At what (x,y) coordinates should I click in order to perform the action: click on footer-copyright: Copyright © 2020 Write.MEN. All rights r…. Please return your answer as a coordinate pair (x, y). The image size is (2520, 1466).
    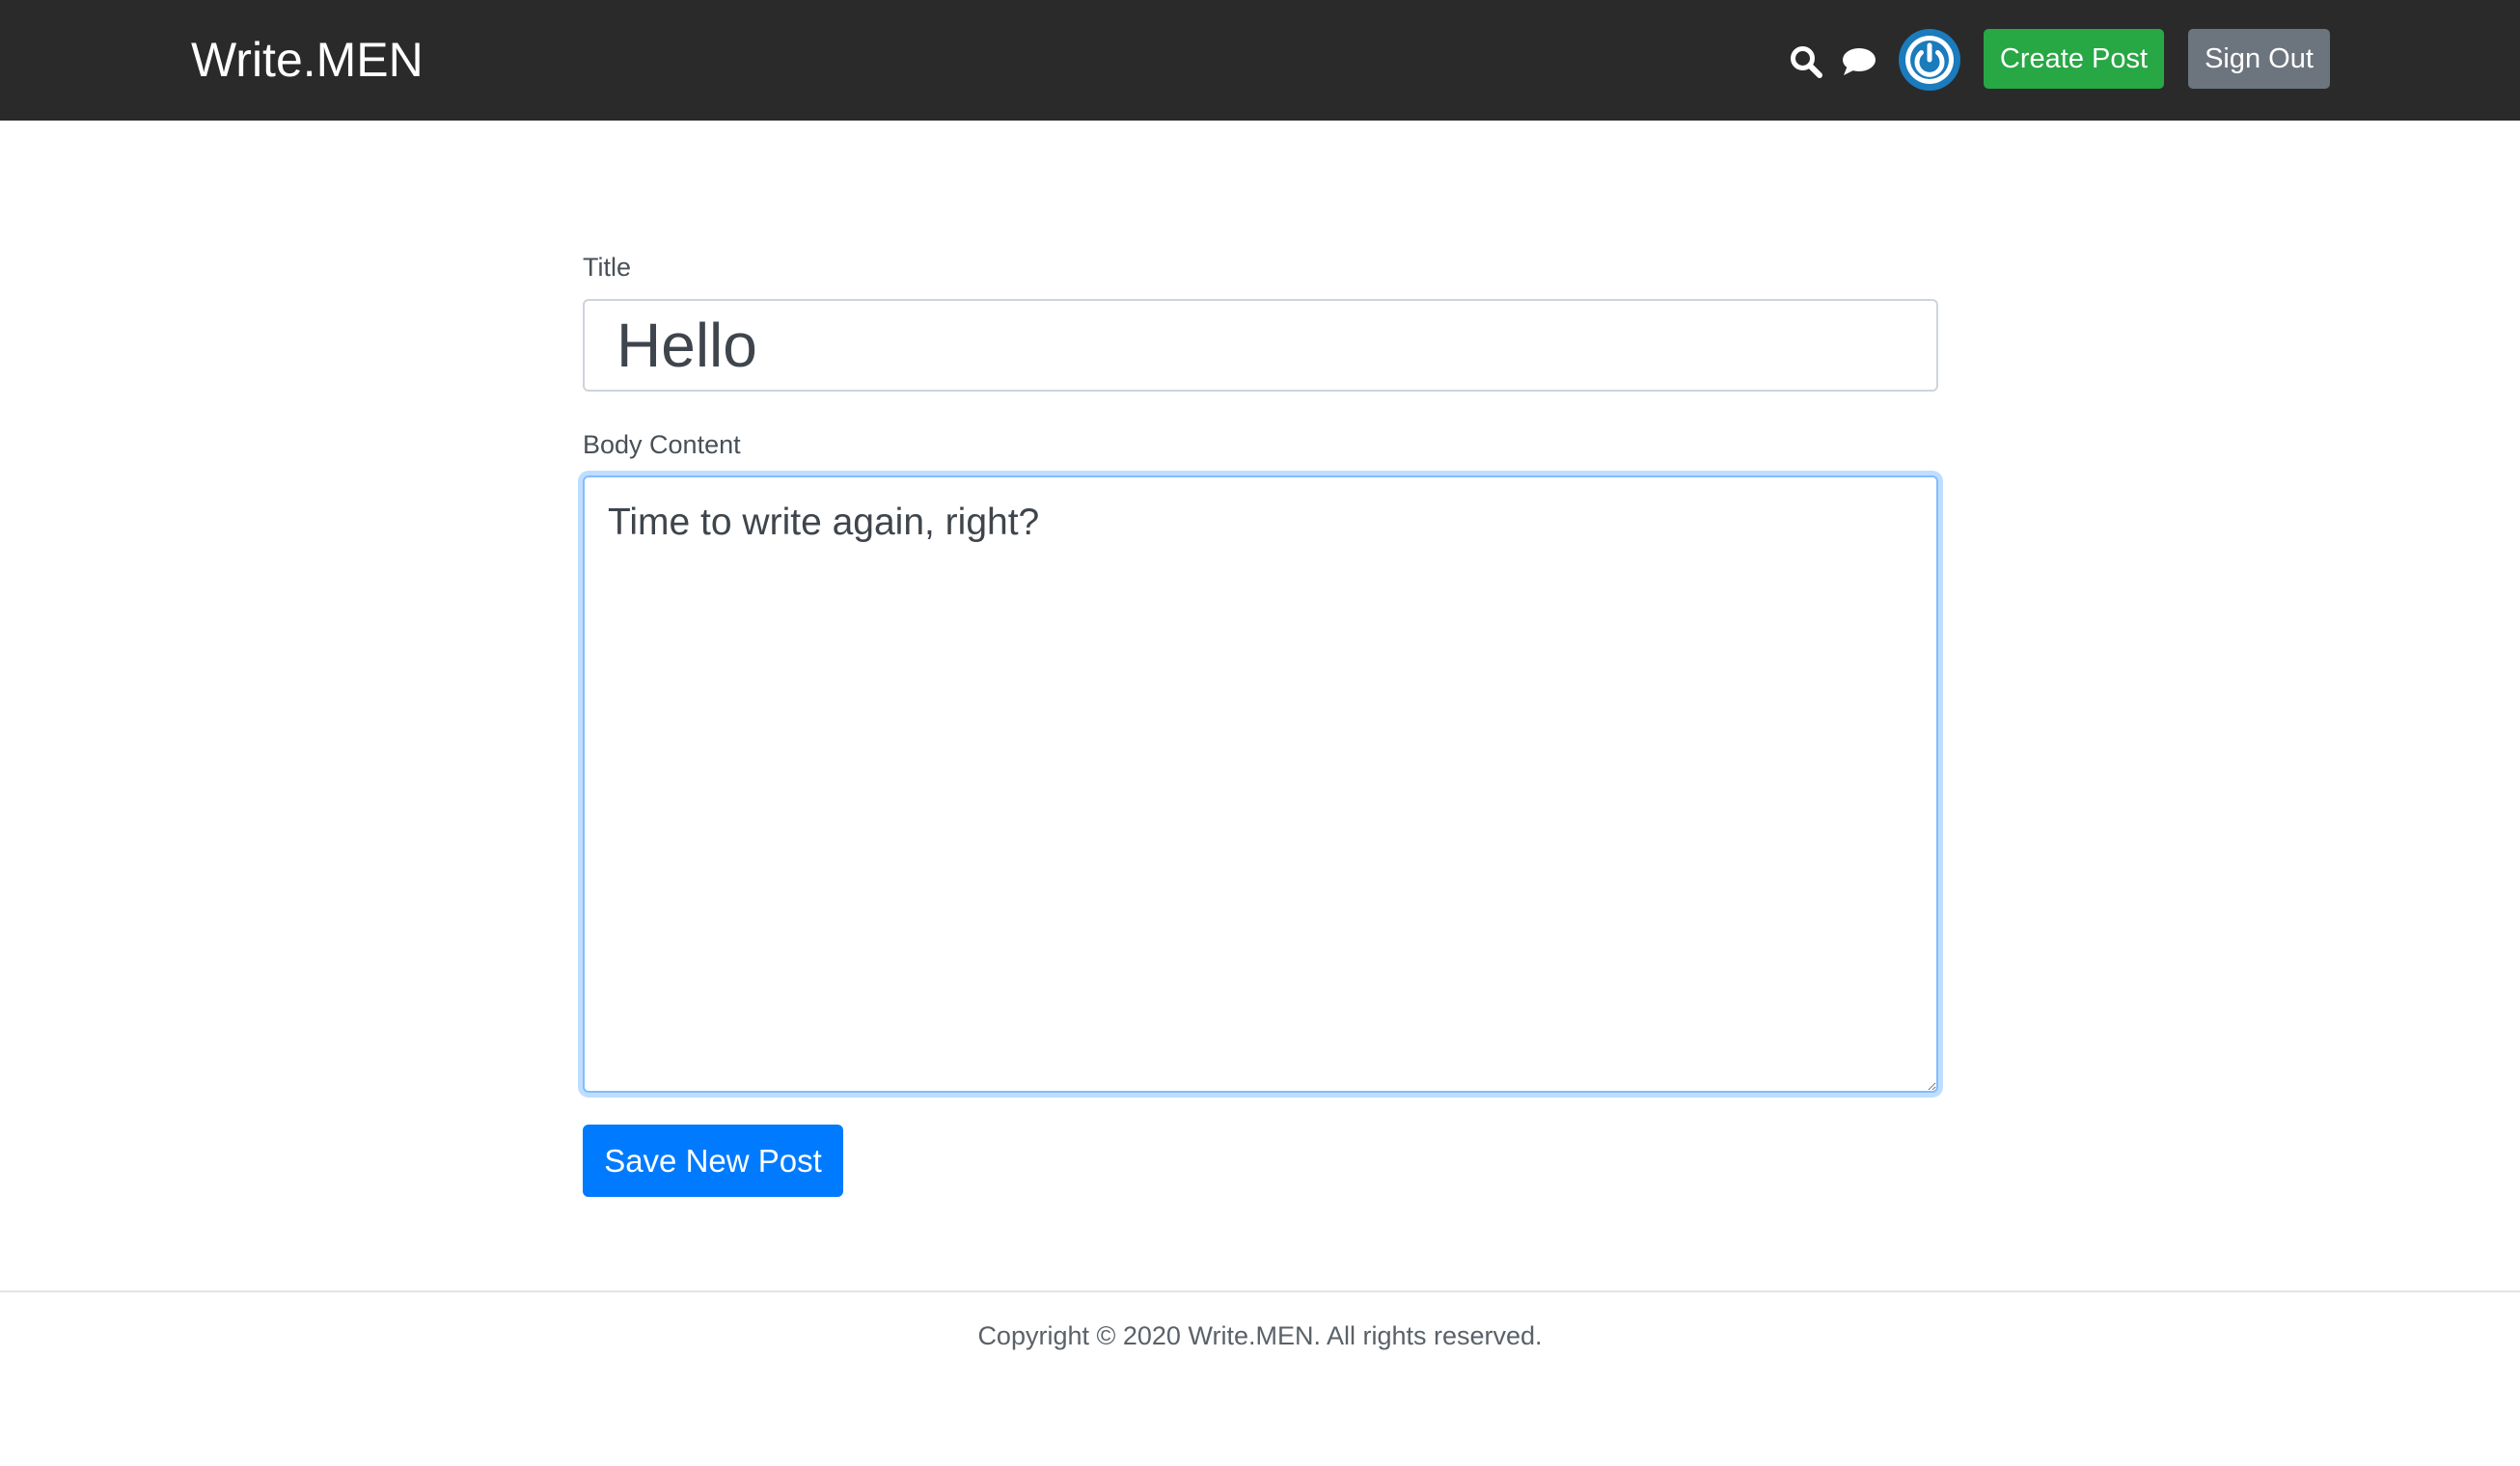
    Looking at the image, I should click on (1260, 1336).